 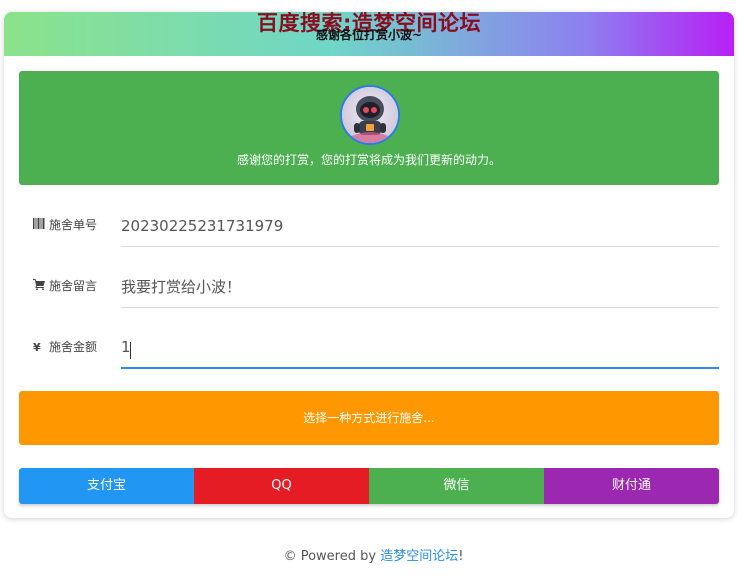 I want to click on amount-row: ¥ 施舍金额, so click(x=369, y=349).